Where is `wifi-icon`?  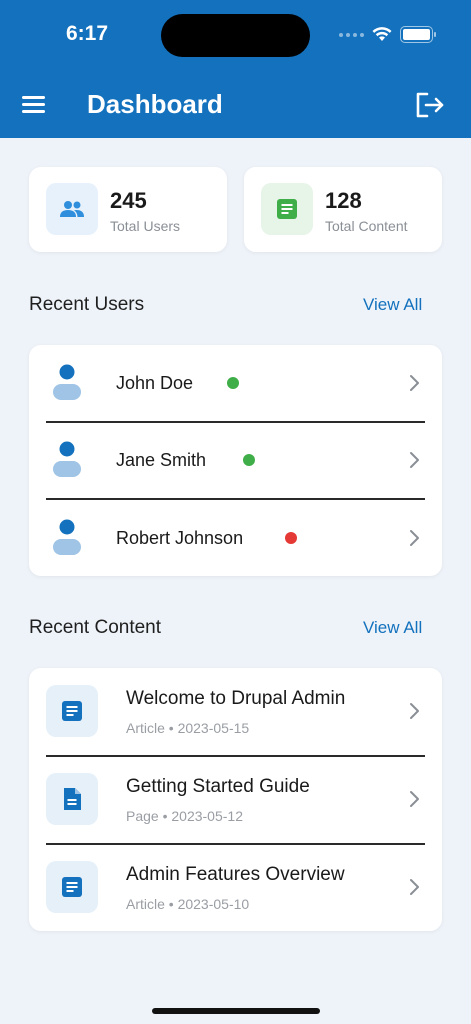
wifi-icon is located at coordinates (382, 34).